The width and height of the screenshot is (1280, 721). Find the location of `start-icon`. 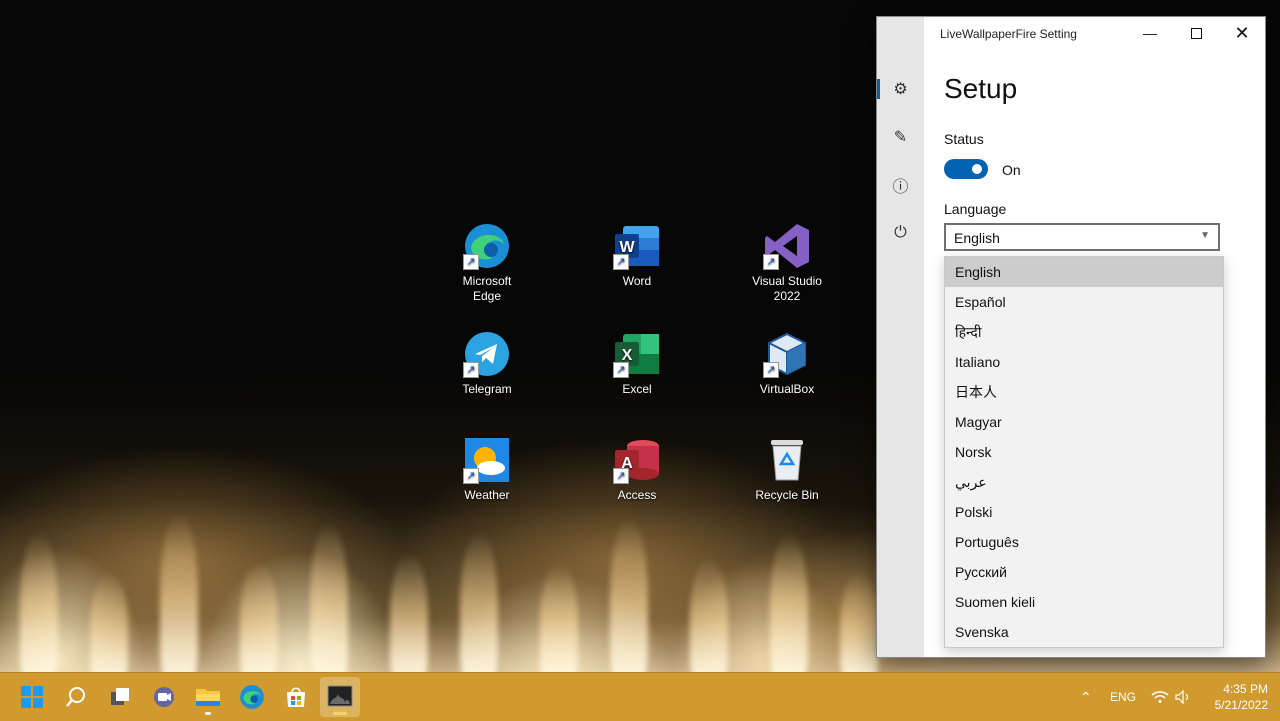

start-icon is located at coordinates (32, 697).